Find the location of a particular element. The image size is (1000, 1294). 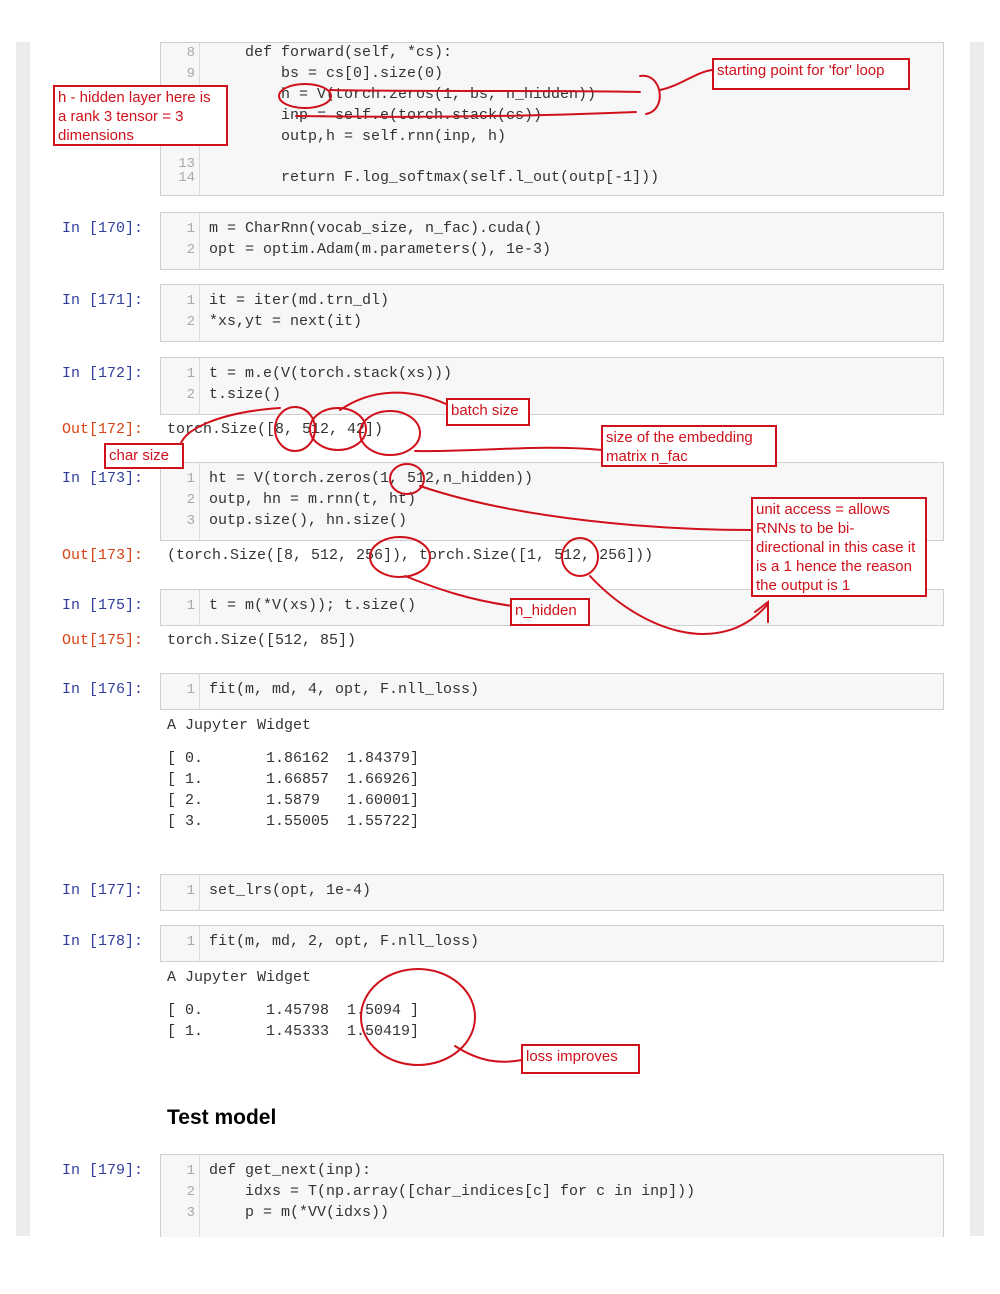

output-prompt: Out[172]: is located at coordinates (103, 429).